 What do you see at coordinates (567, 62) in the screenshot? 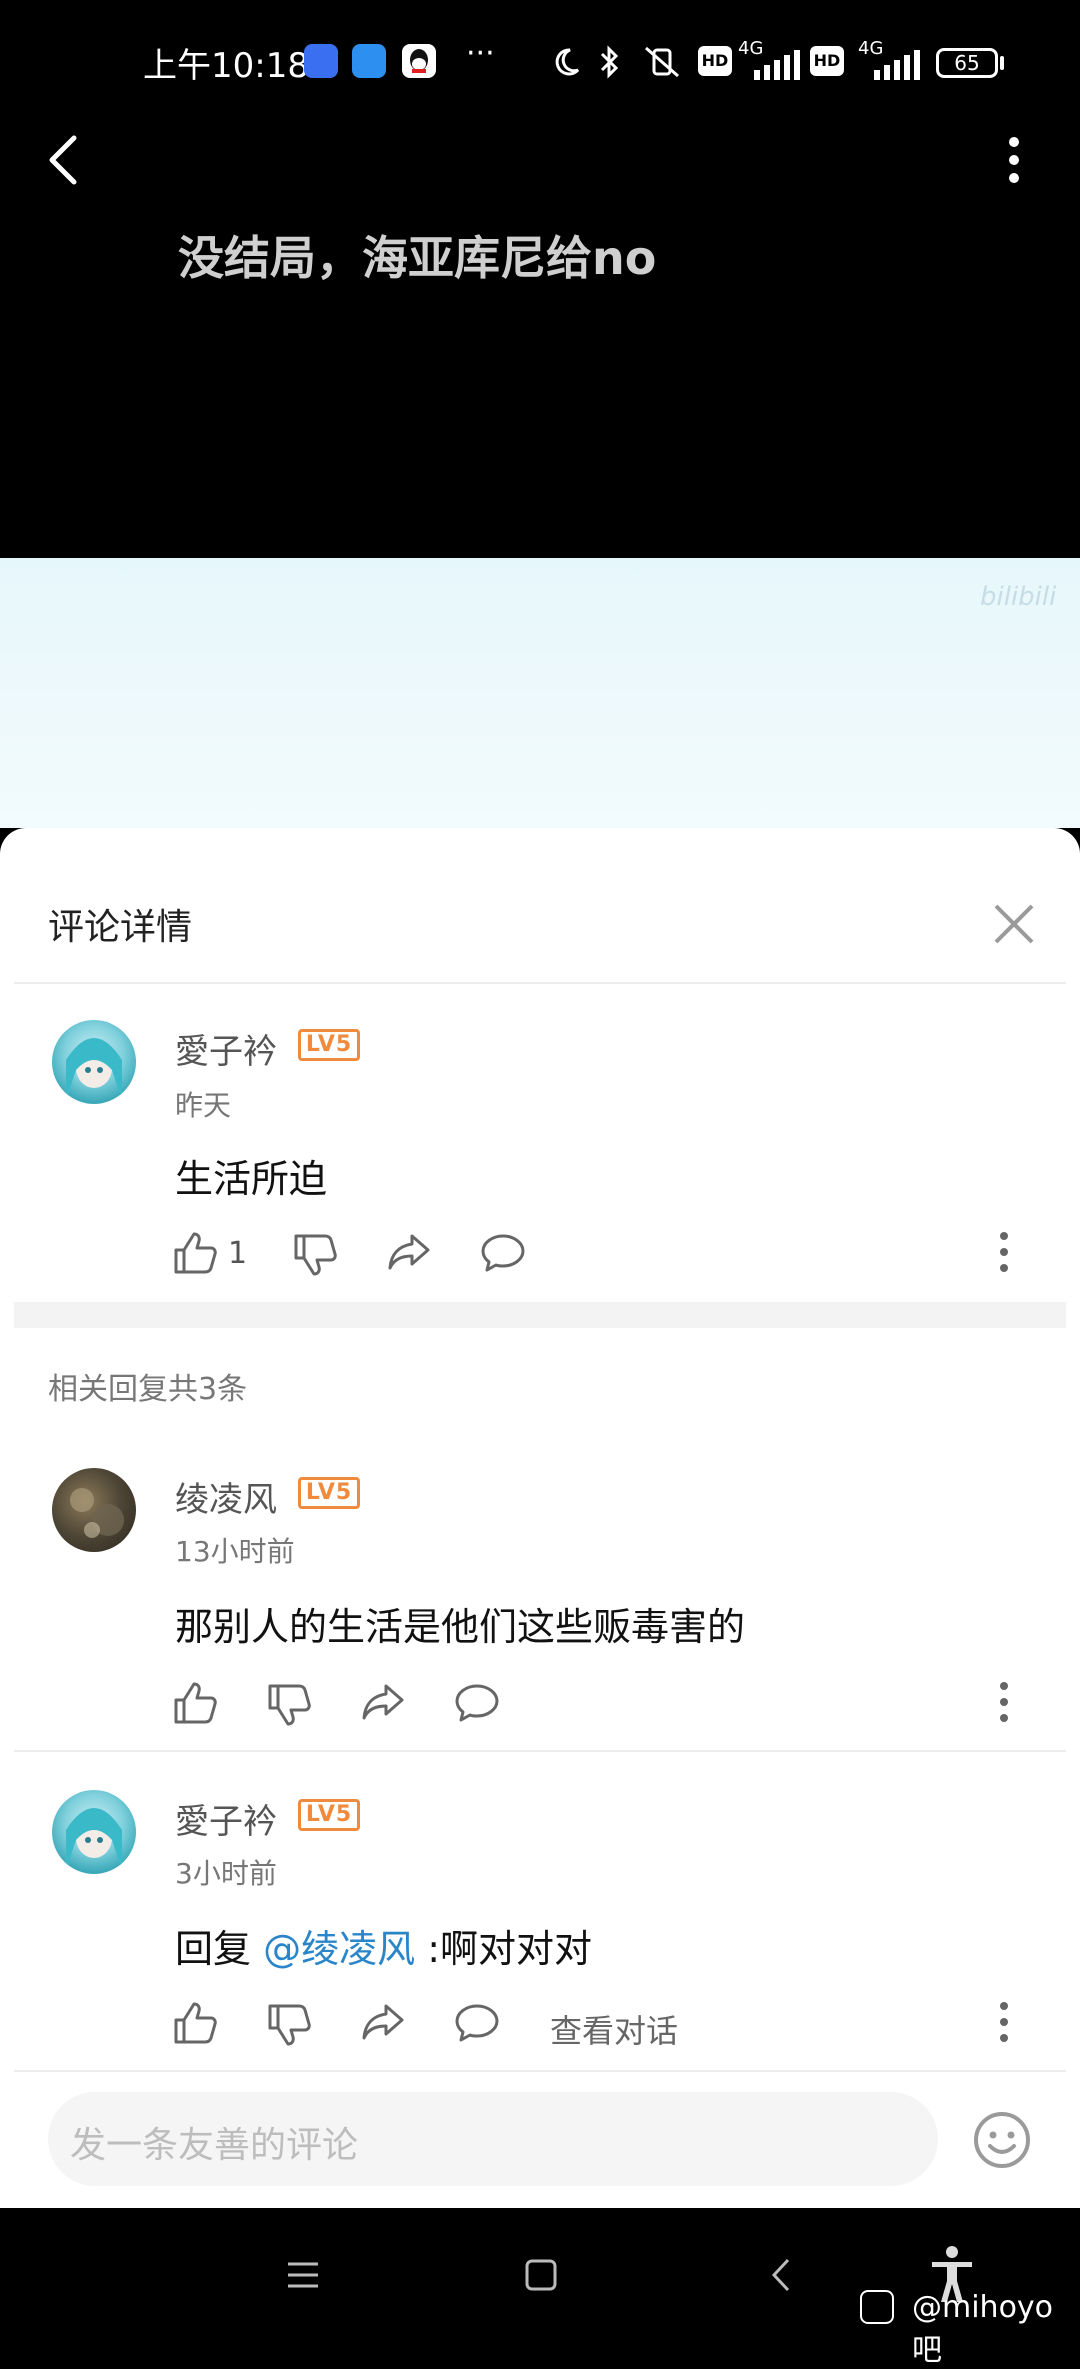
I see `moon-icon` at bounding box center [567, 62].